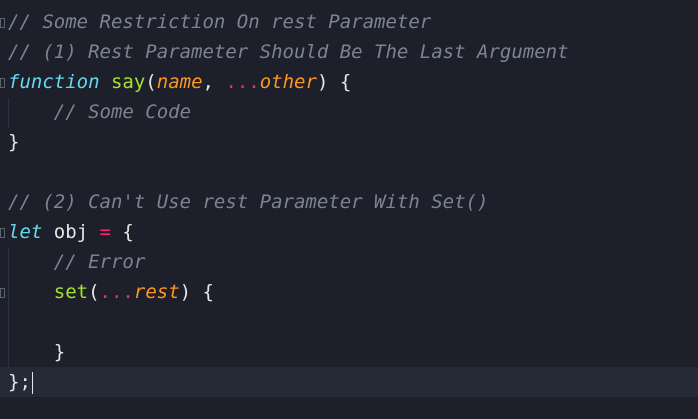 This screenshot has height=419, width=698. What do you see at coordinates (99, 262) in the screenshot?
I see `comment: // Error` at bounding box center [99, 262].